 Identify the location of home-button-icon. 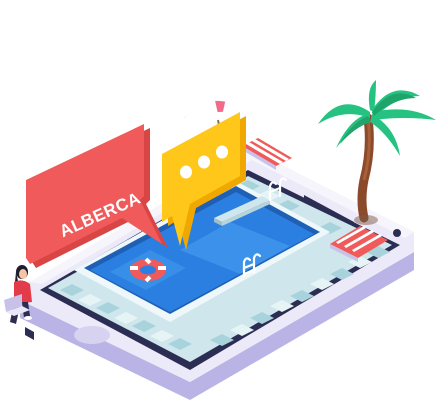
(92, 335).